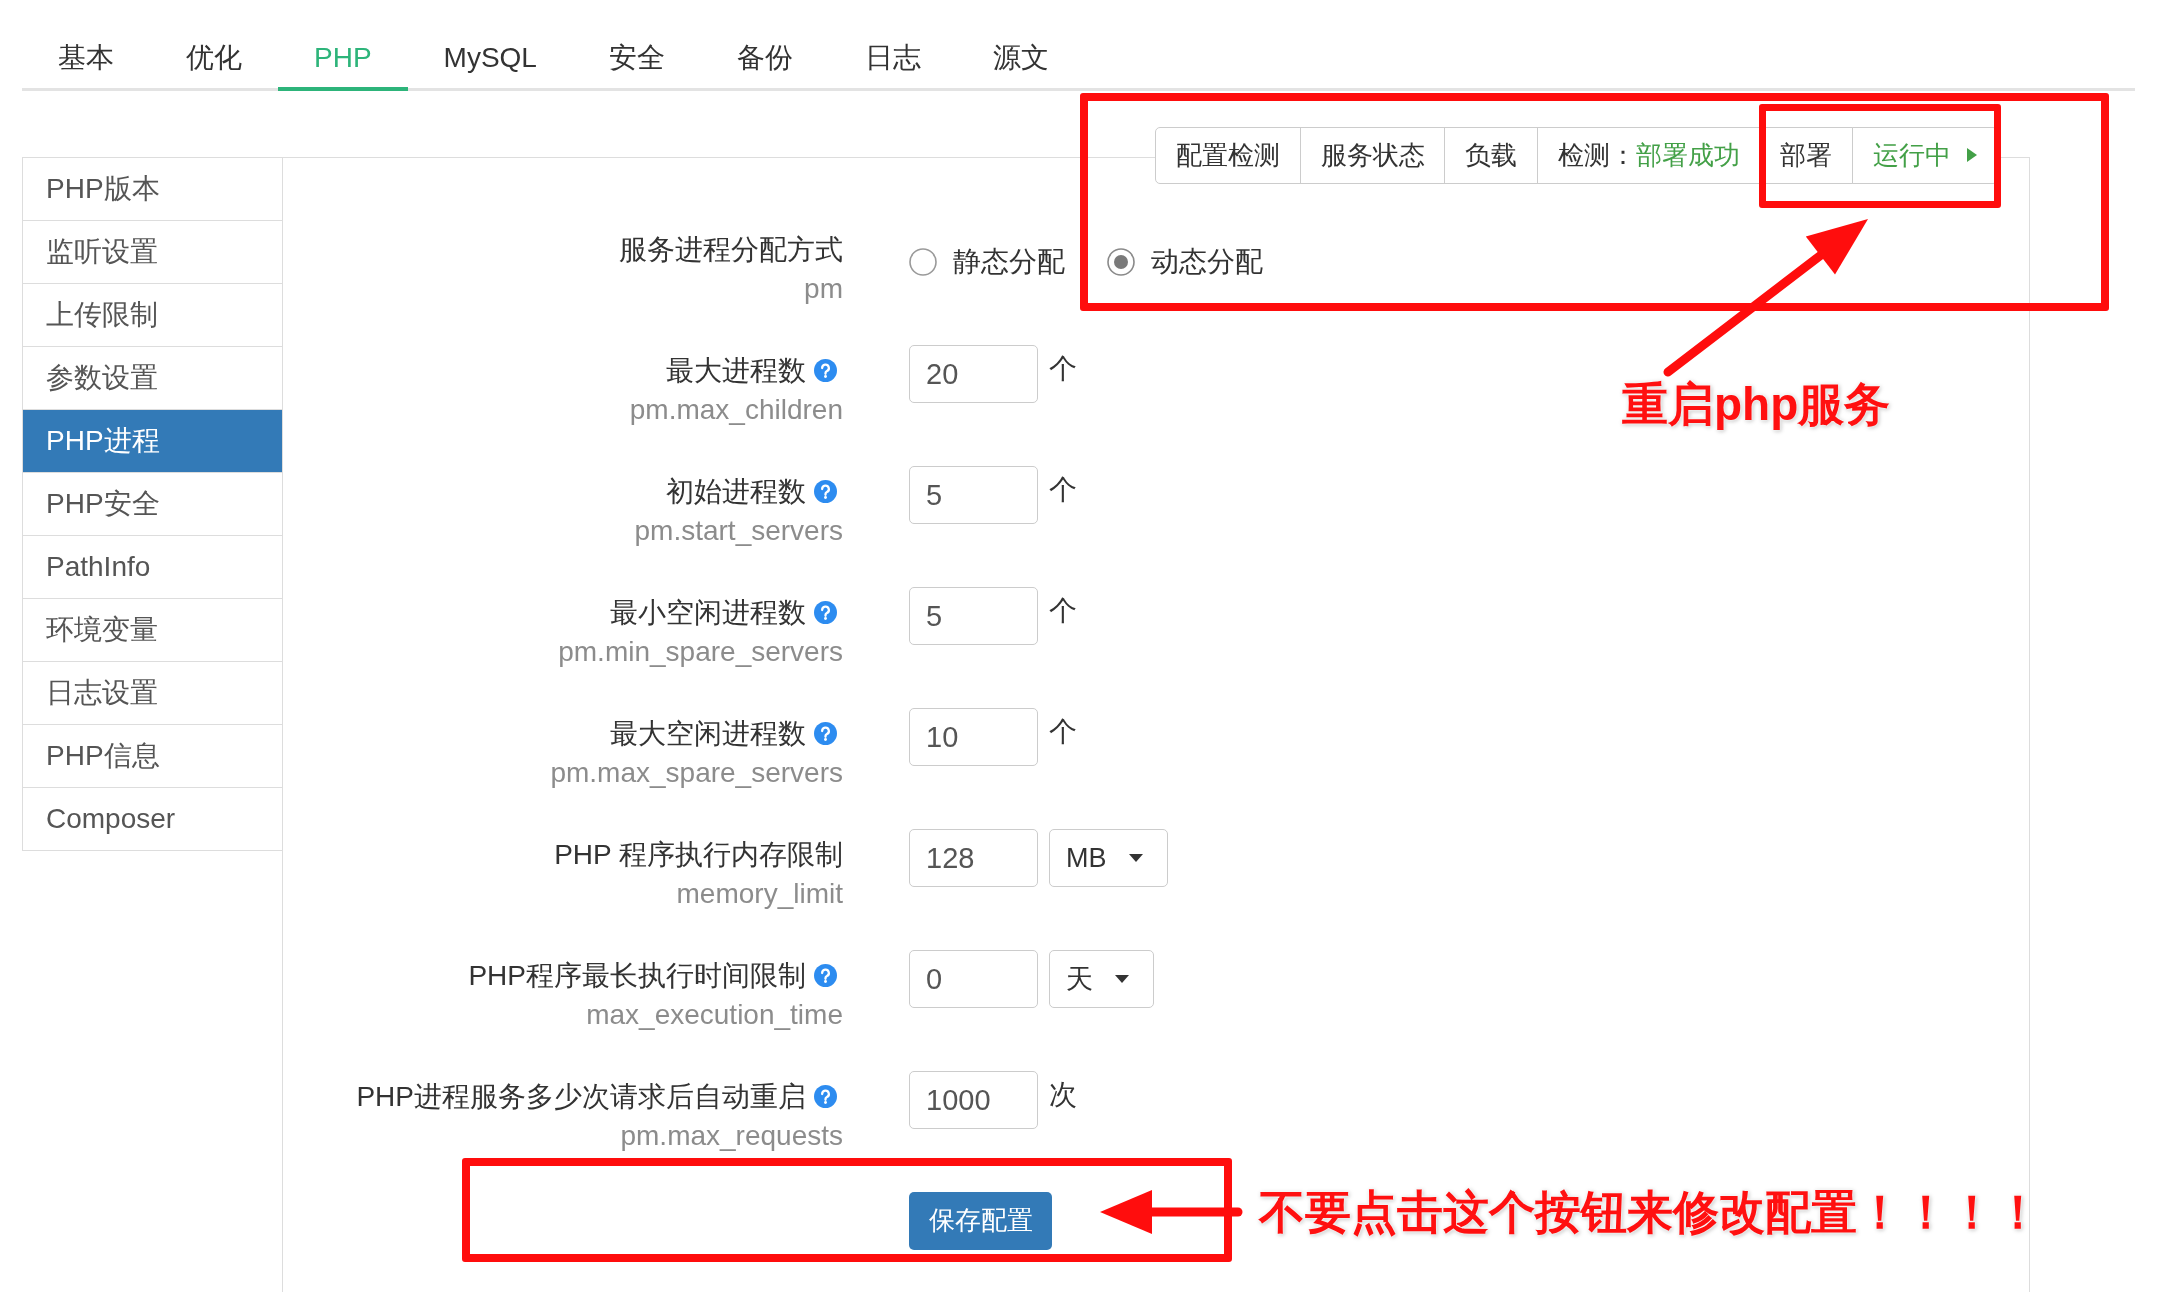 The height and width of the screenshot is (1292, 2170). What do you see at coordinates (731, 249) in the screenshot?
I see `field-label: 服务进程分配方式` at bounding box center [731, 249].